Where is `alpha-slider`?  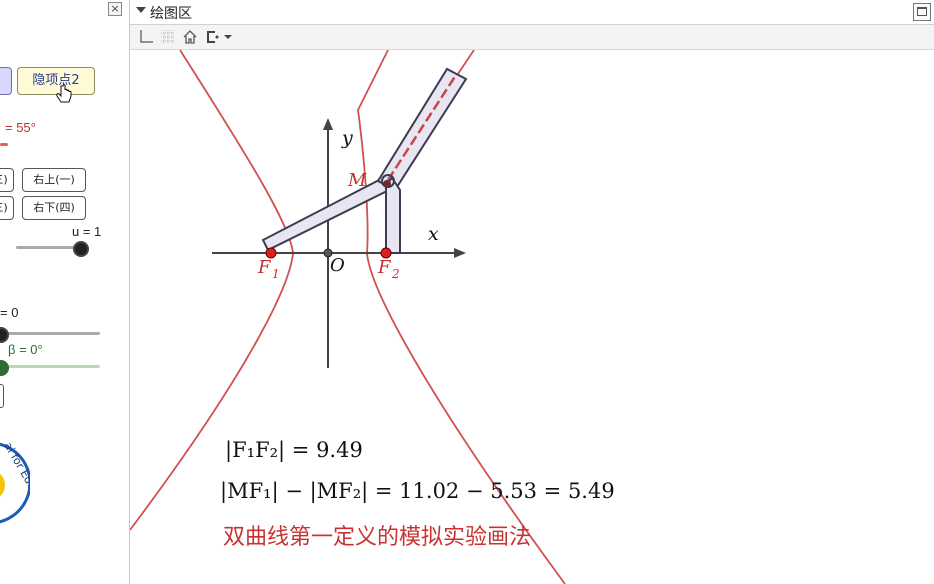
alpha-slider is located at coordinates (4, 144).